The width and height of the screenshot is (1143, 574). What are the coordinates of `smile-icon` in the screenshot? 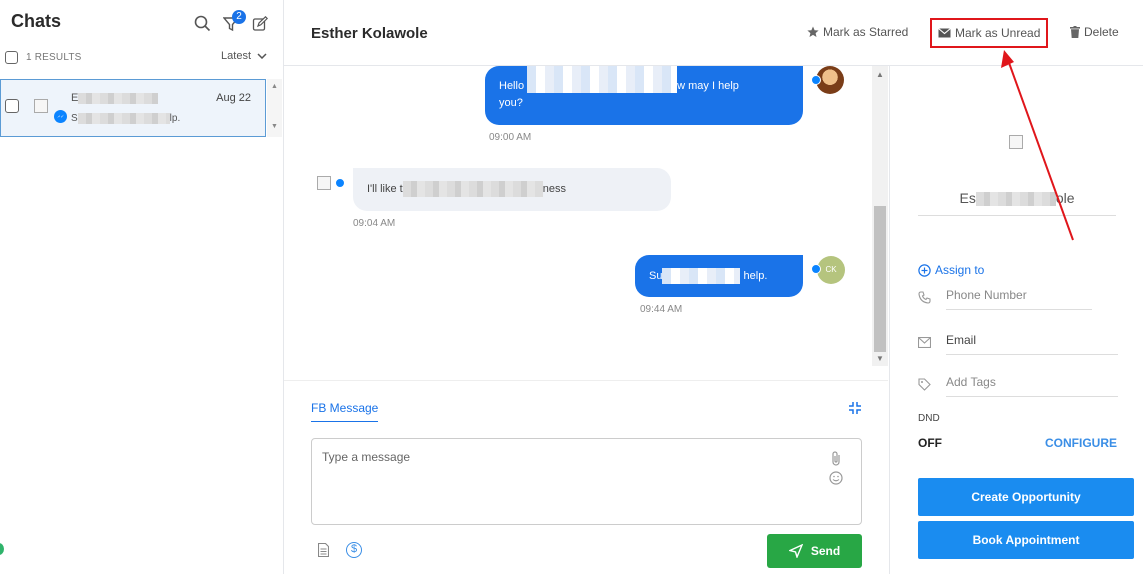 It's located at (836, 479).